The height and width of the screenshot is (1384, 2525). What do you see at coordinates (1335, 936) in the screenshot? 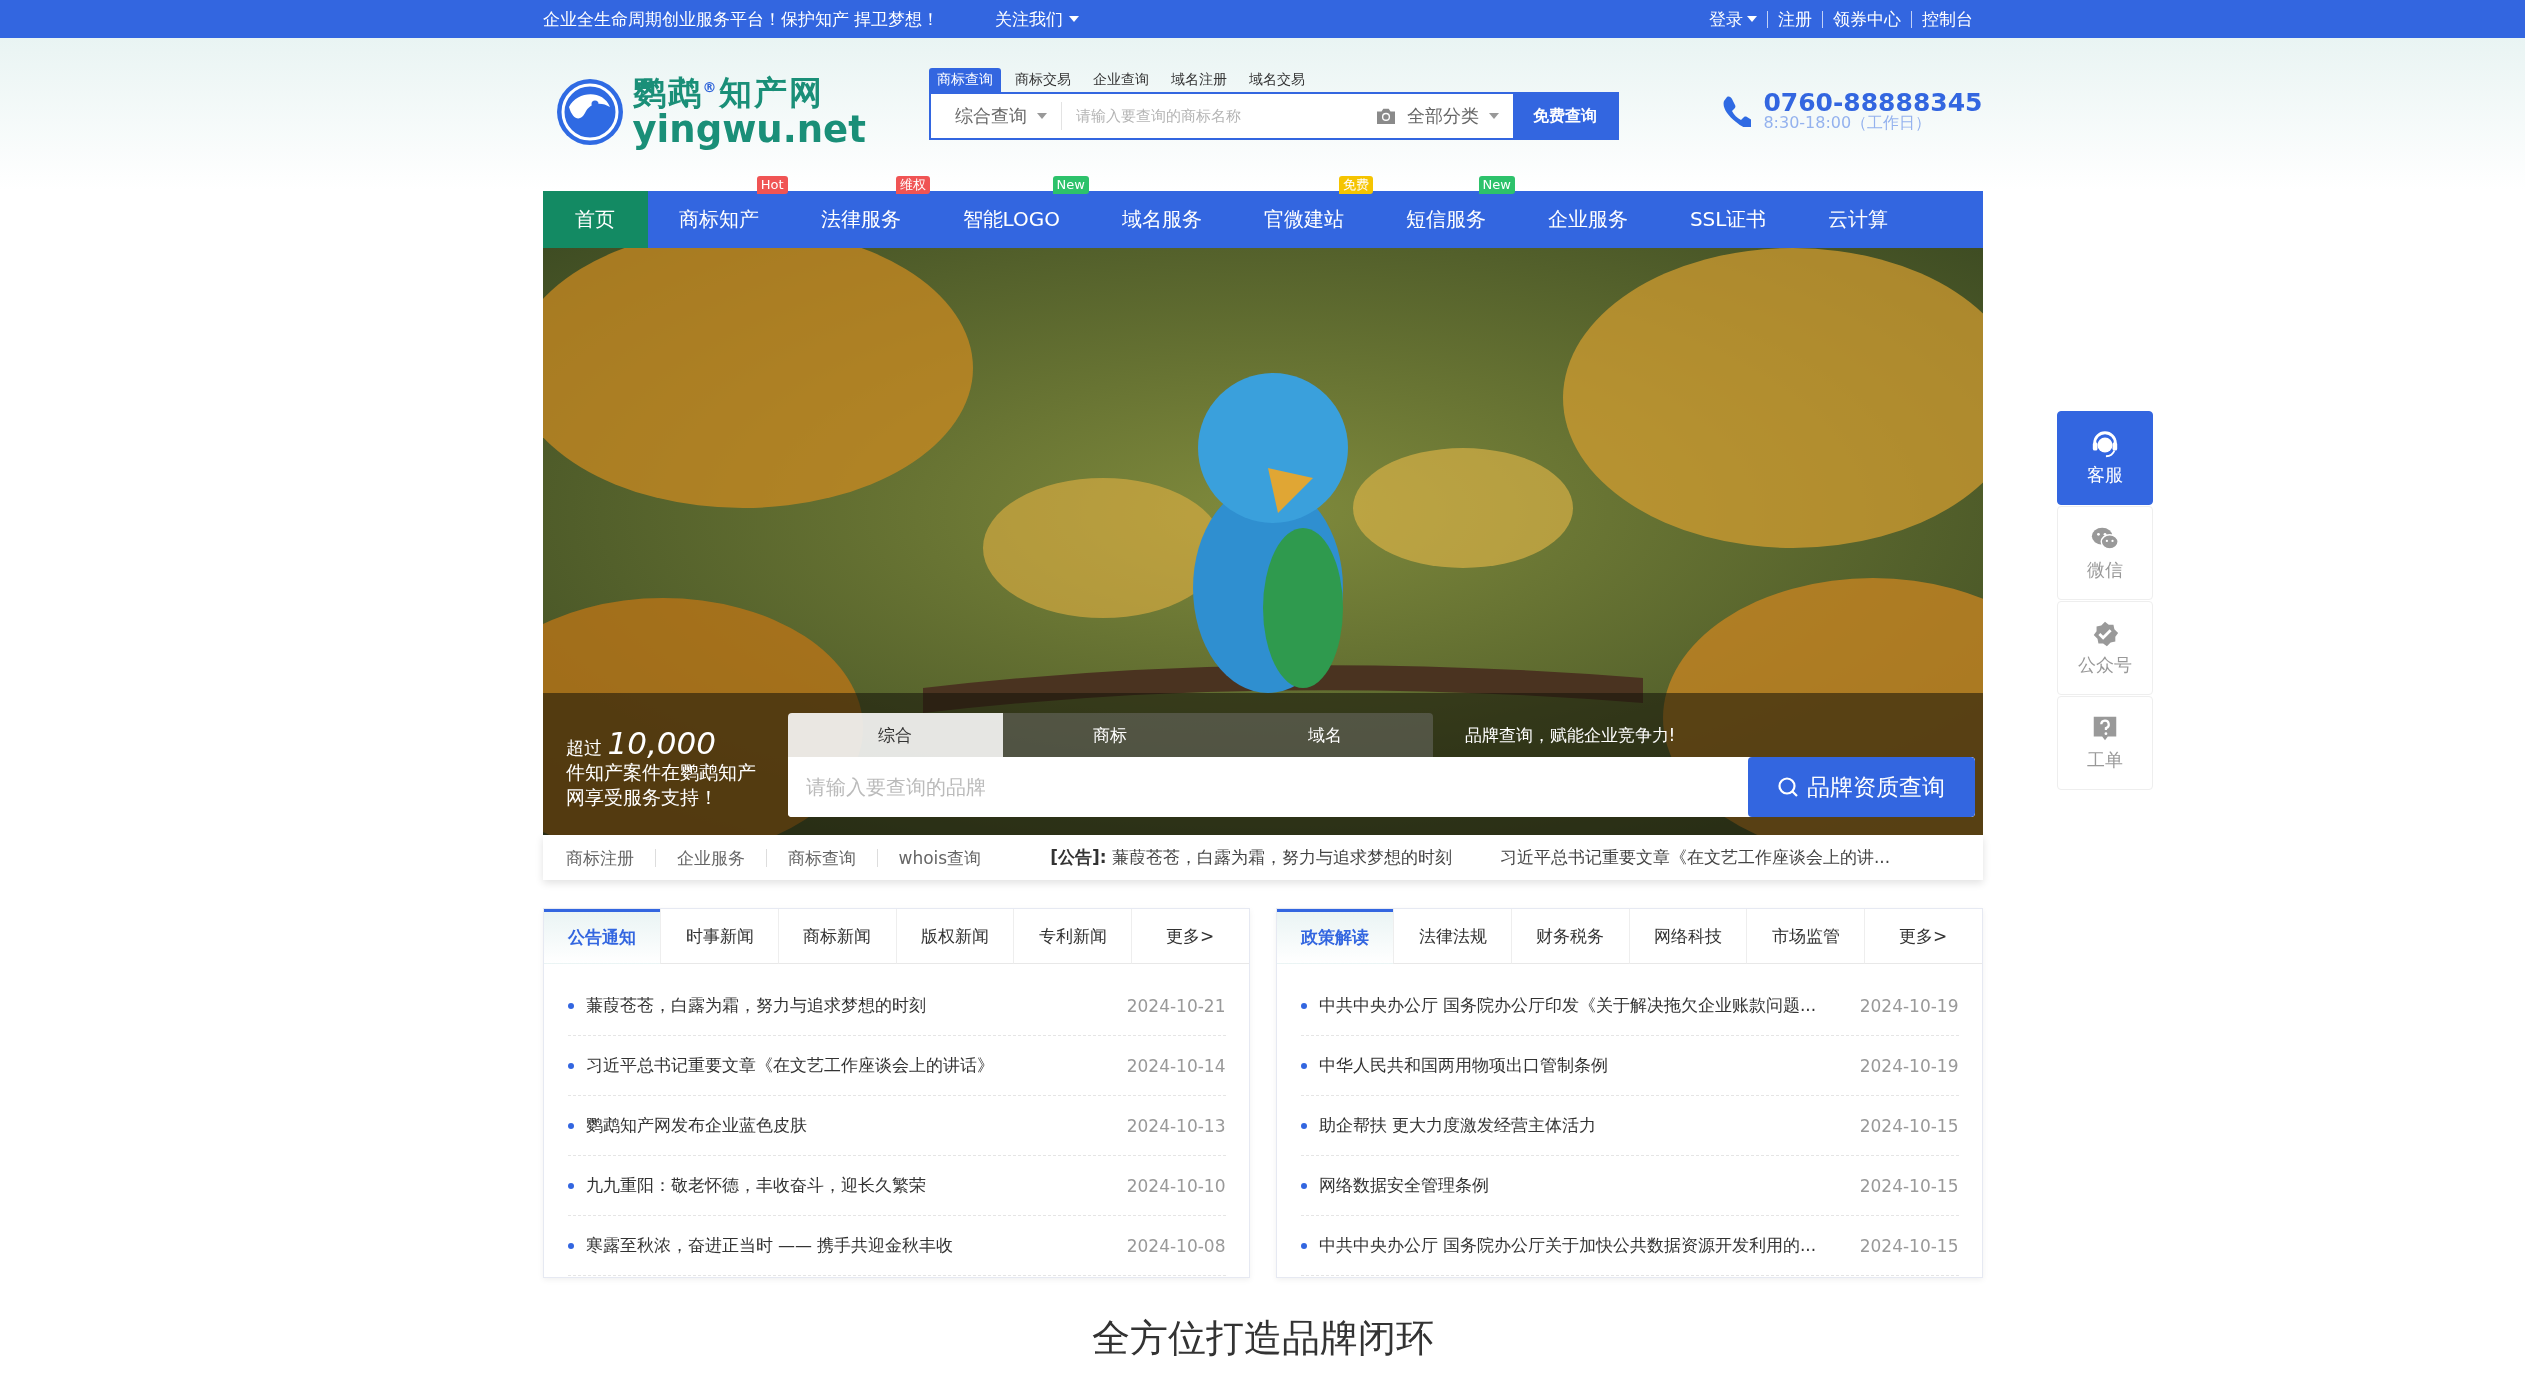
I see `news-tab: 政策解读` at bounding box center [1335, 936].